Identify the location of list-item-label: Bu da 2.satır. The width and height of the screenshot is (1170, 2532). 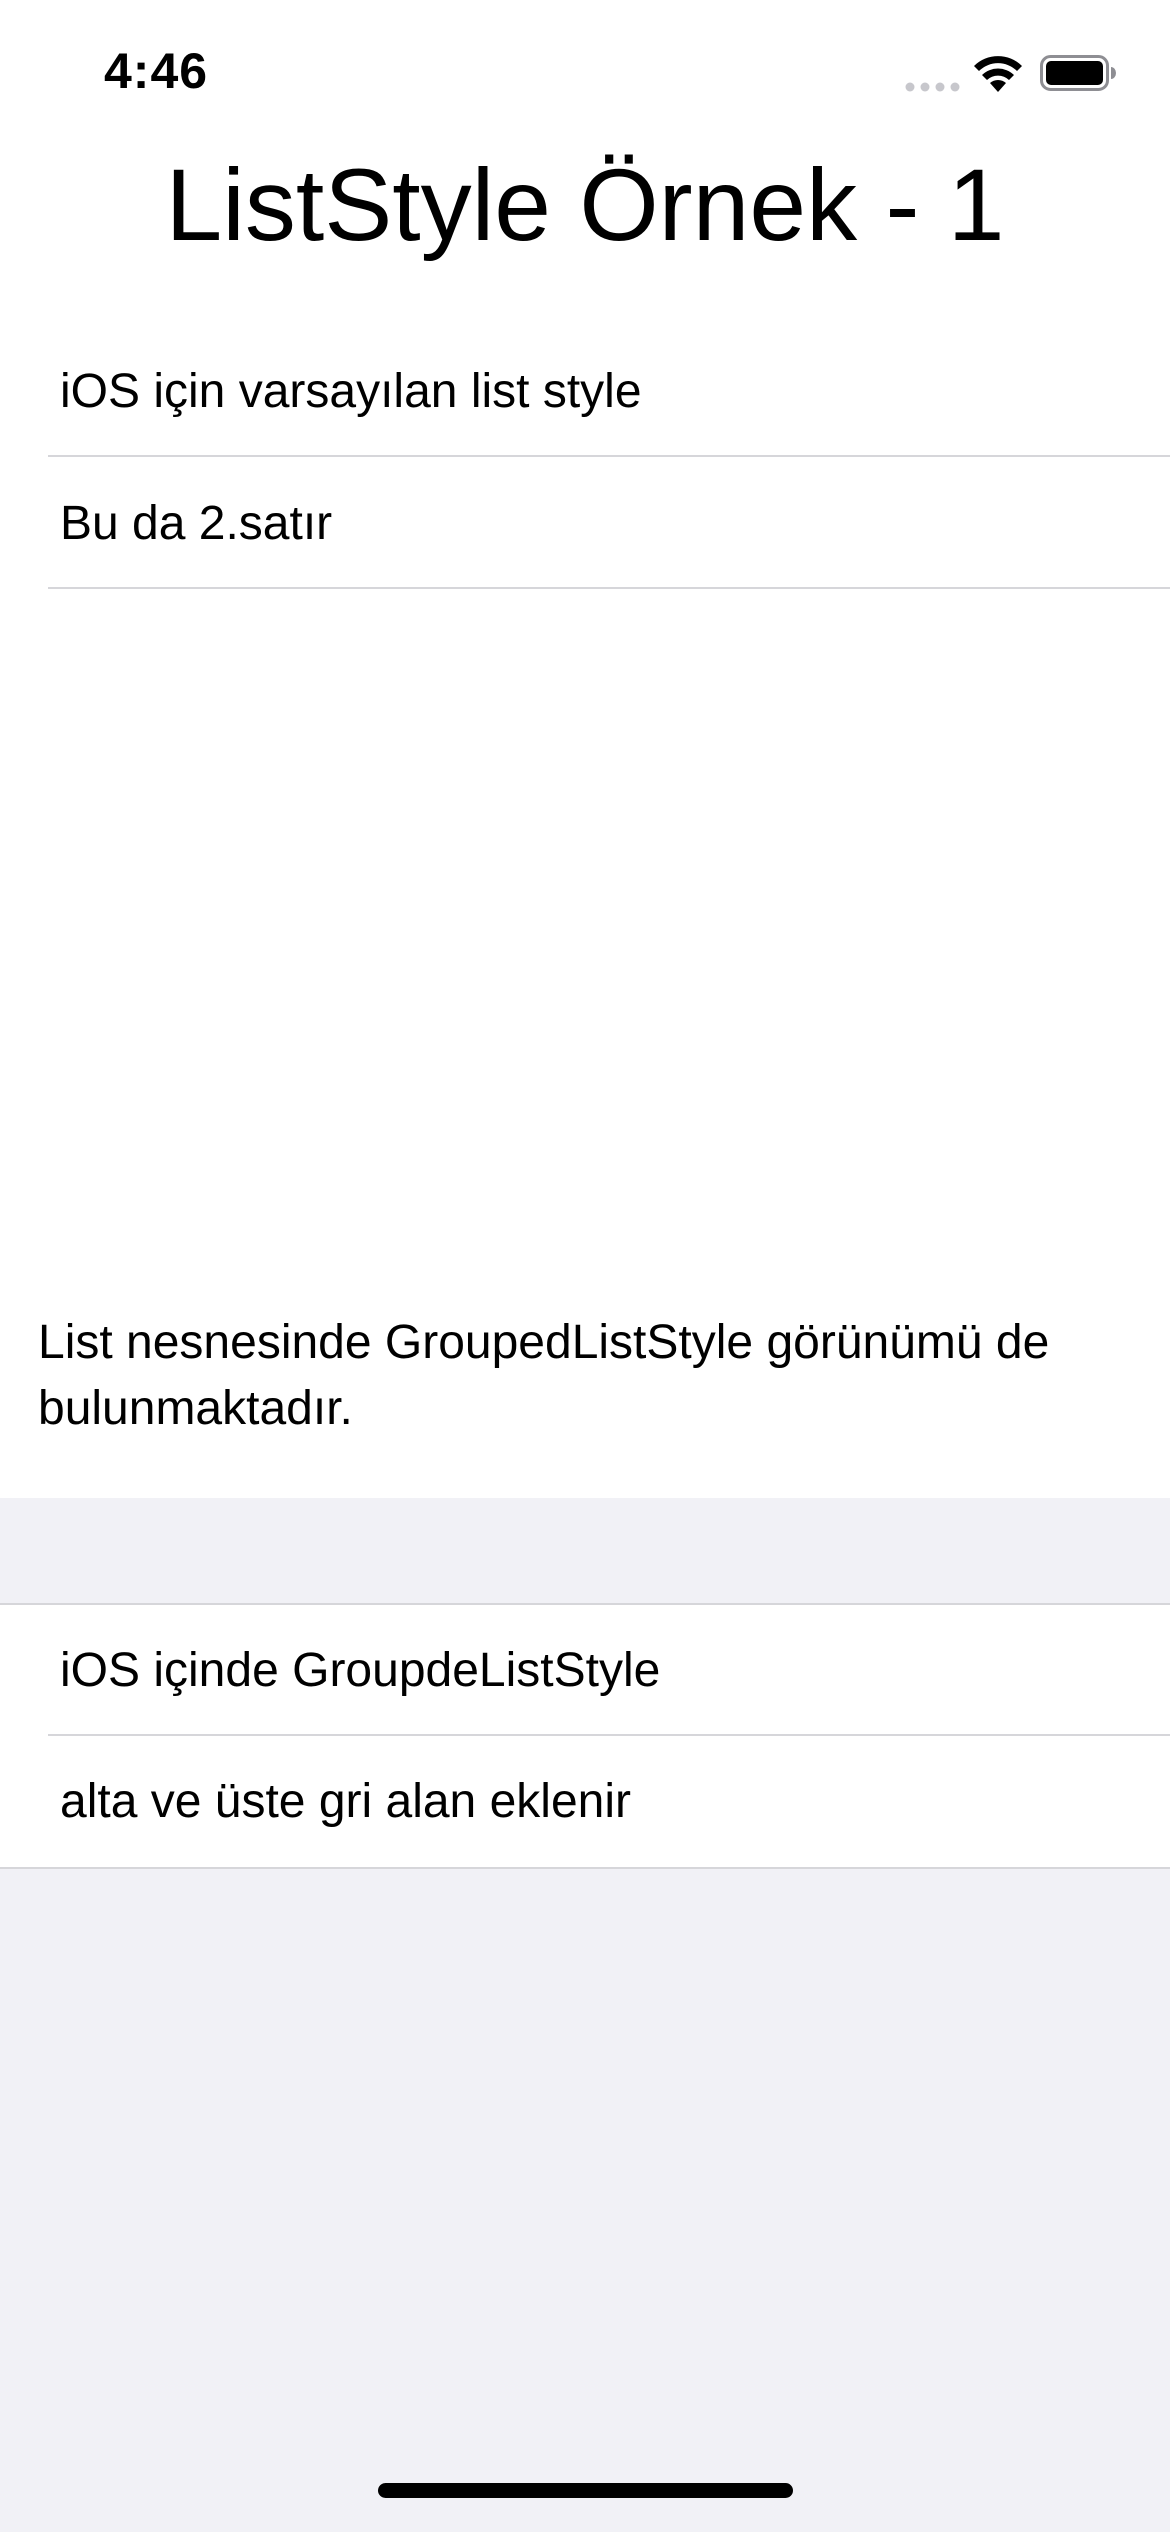
(196, 523).